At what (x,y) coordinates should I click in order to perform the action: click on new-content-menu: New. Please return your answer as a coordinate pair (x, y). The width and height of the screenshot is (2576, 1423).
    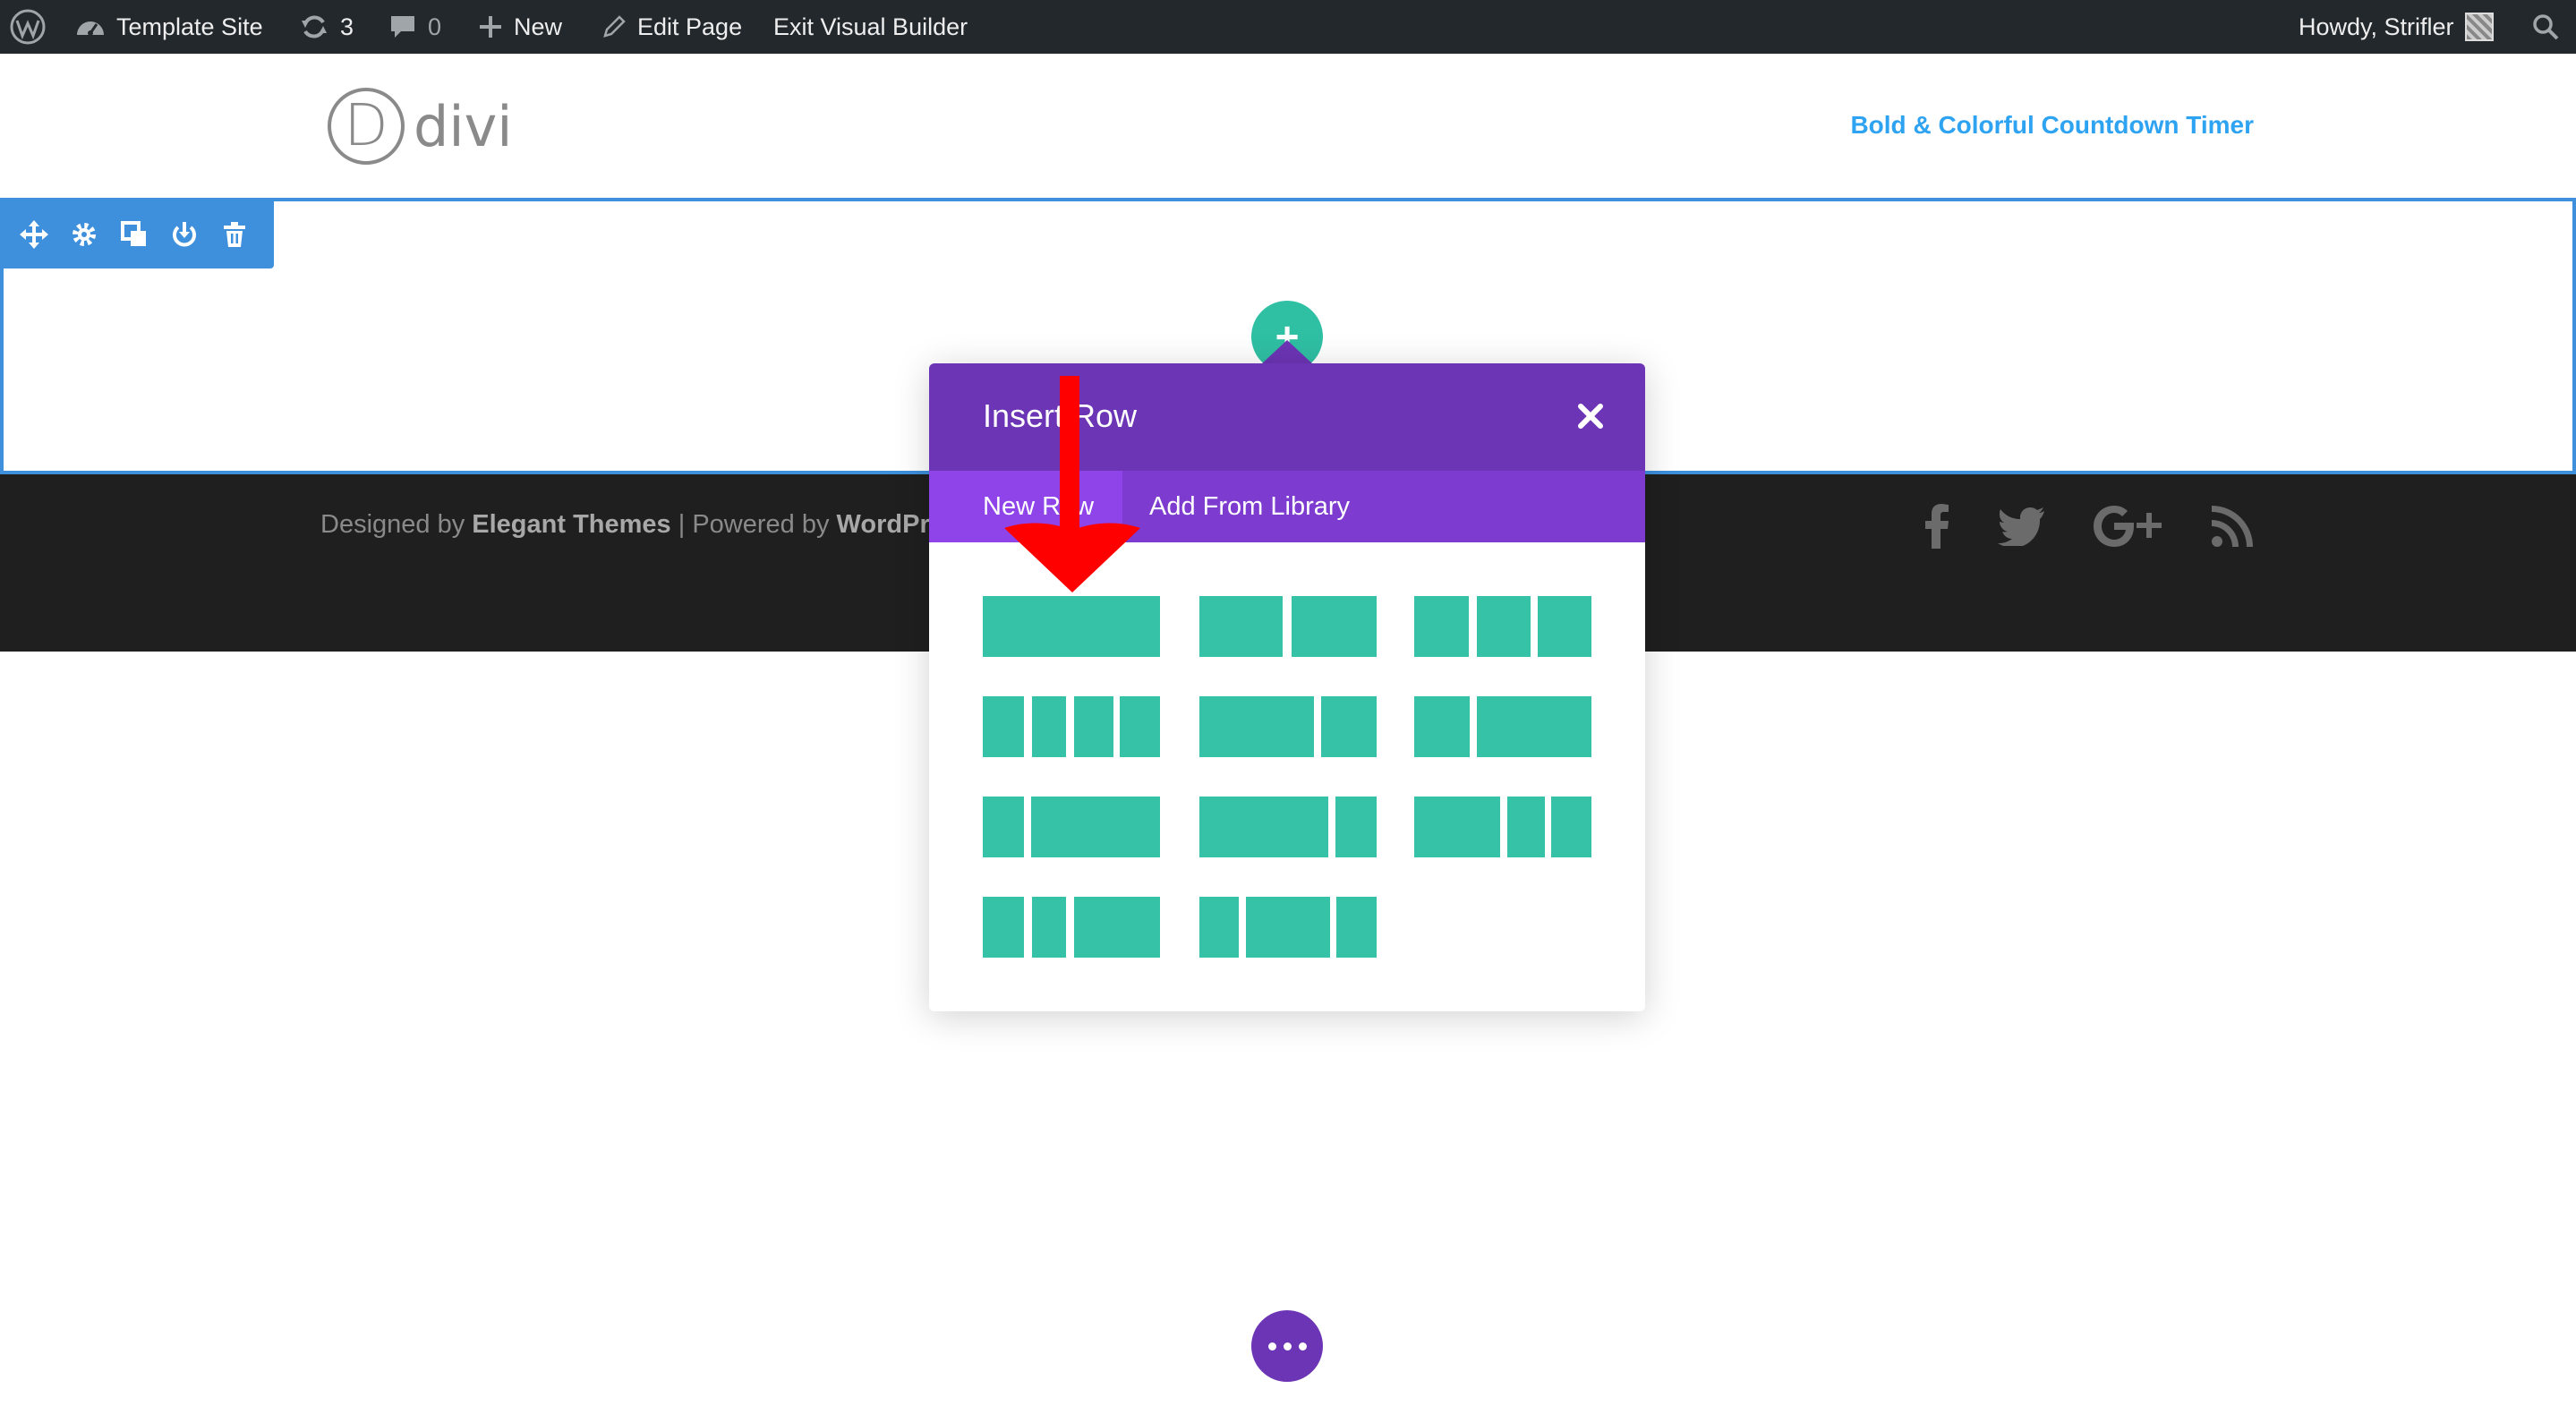
    Looking at the image, I should click on (520, 27).